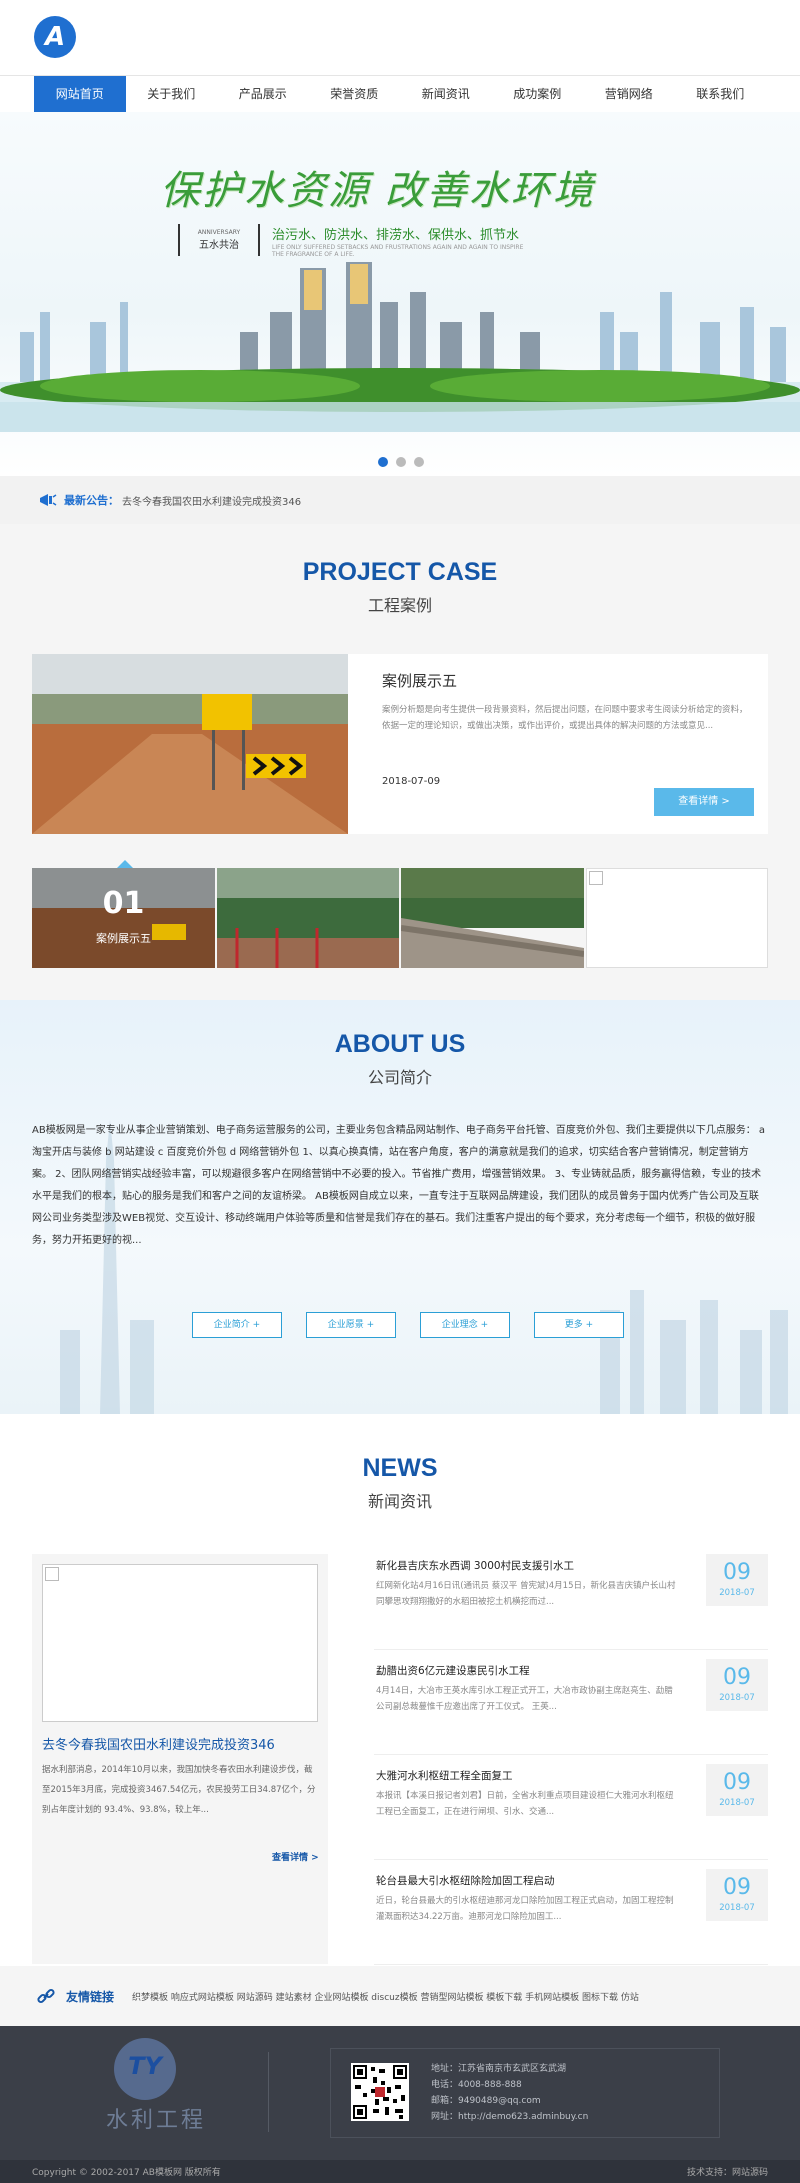 The height and width of the screenshot is (2183, 800). I want to click on footer-logo: TY 水利工程, so click(156, 2088).